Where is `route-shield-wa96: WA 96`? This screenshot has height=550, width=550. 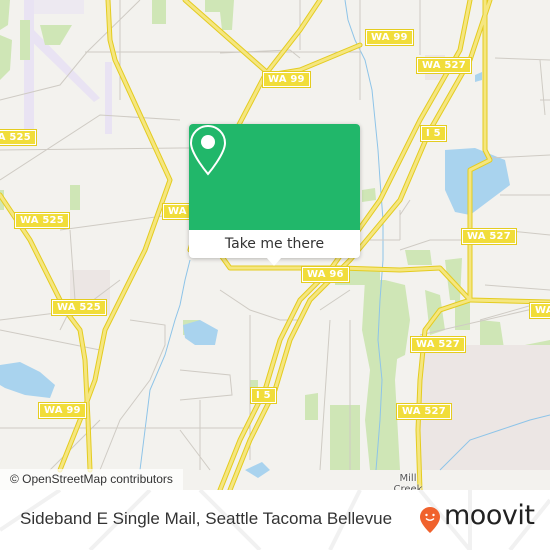 route-shield-wa96: WA 96 is located at coordinates (325, 274).